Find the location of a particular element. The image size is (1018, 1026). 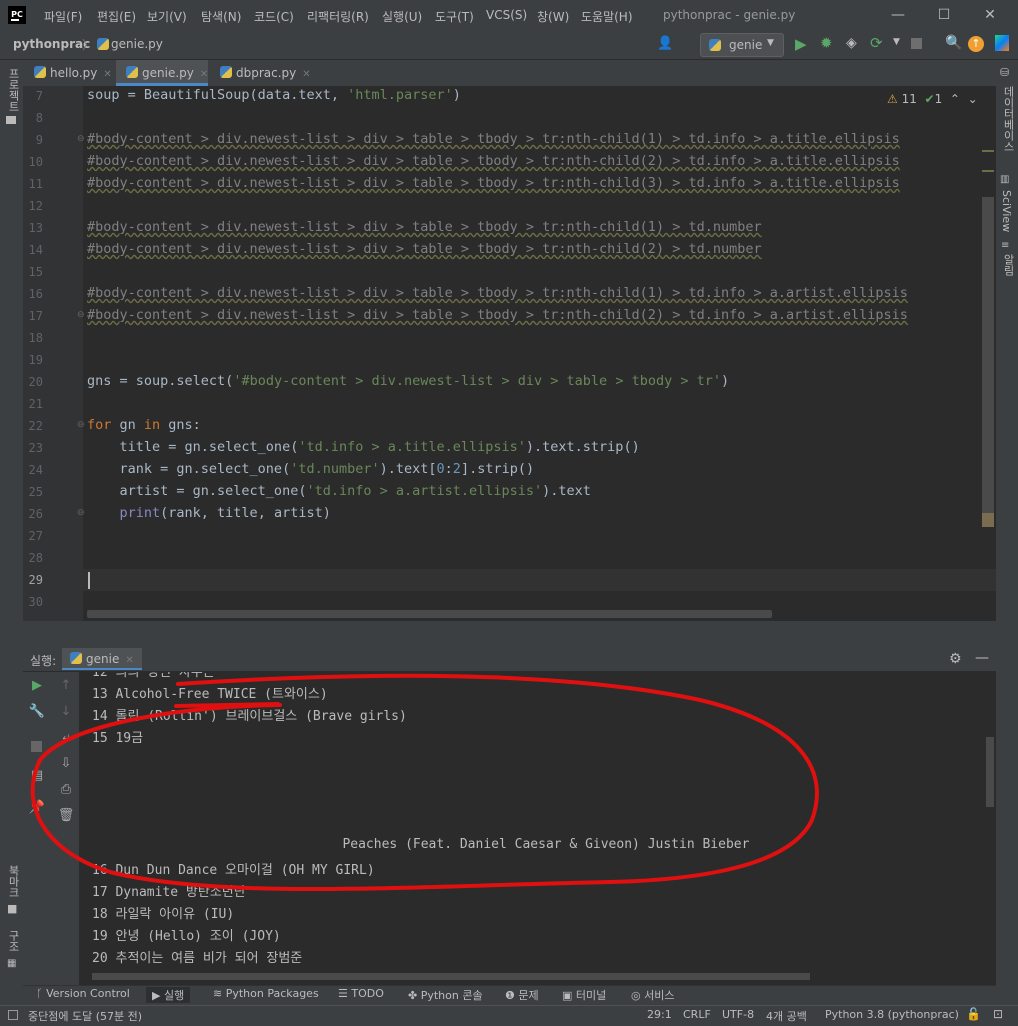

terminal-icon: ▣ is located at coordinates (567, 995).